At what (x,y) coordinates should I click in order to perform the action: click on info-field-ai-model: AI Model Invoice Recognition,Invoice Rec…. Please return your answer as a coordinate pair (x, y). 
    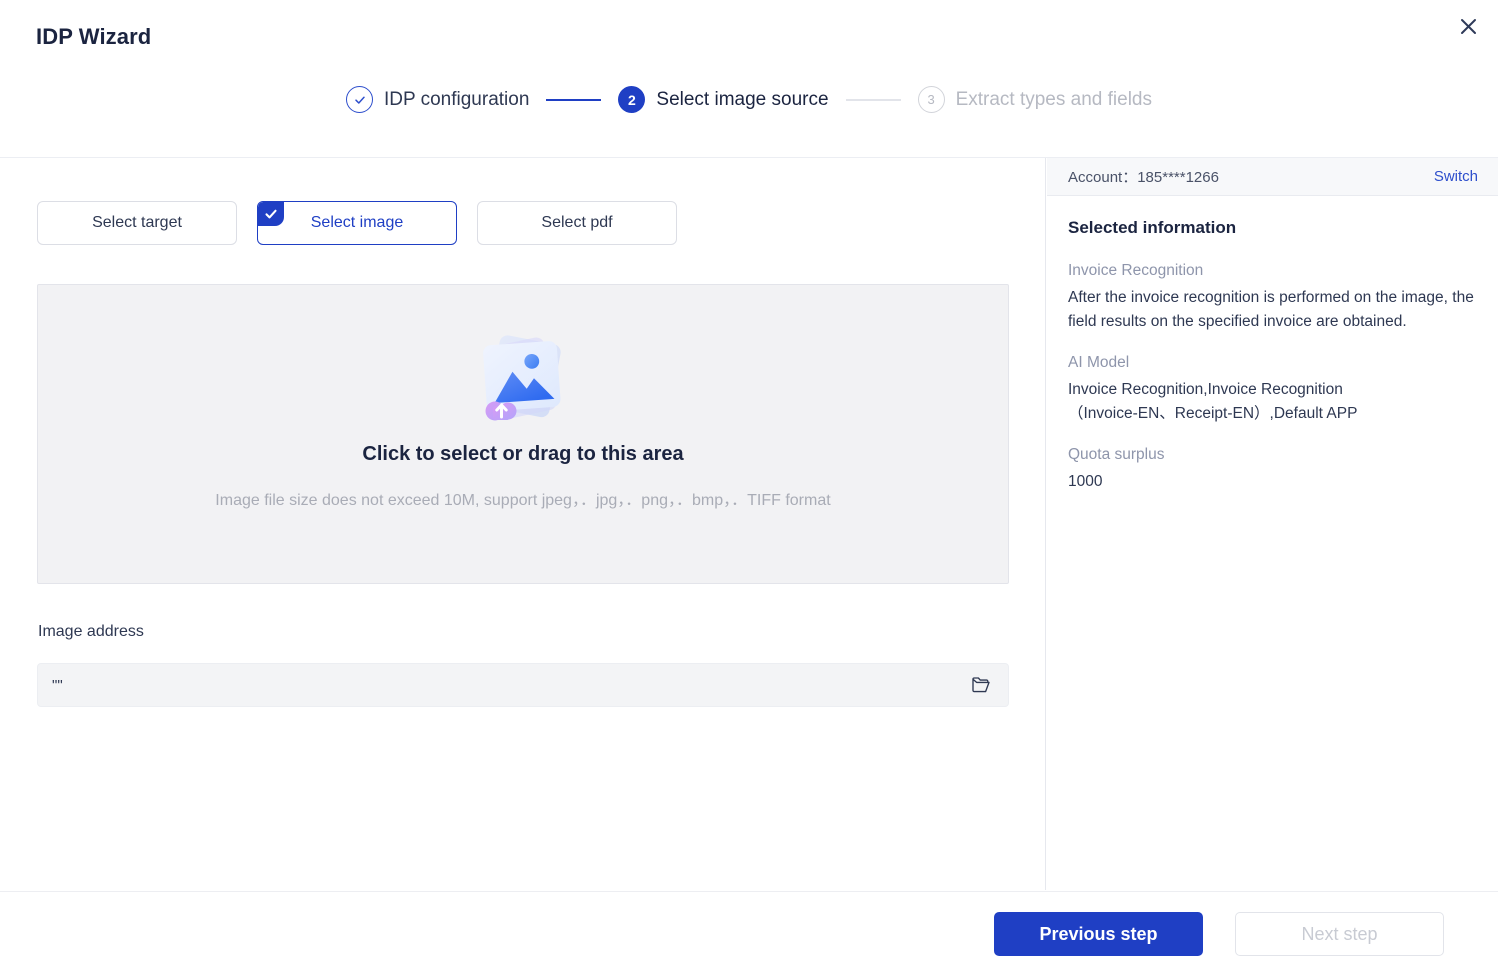
    Looking at the image, I should click on (1272, 390).